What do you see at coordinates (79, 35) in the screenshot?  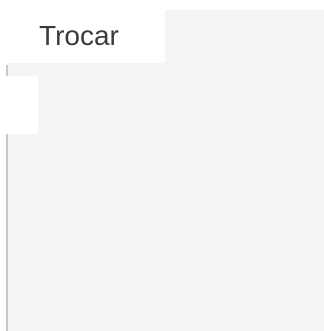 I see `tab-label: Trocar` at bounding box center [79, 35].